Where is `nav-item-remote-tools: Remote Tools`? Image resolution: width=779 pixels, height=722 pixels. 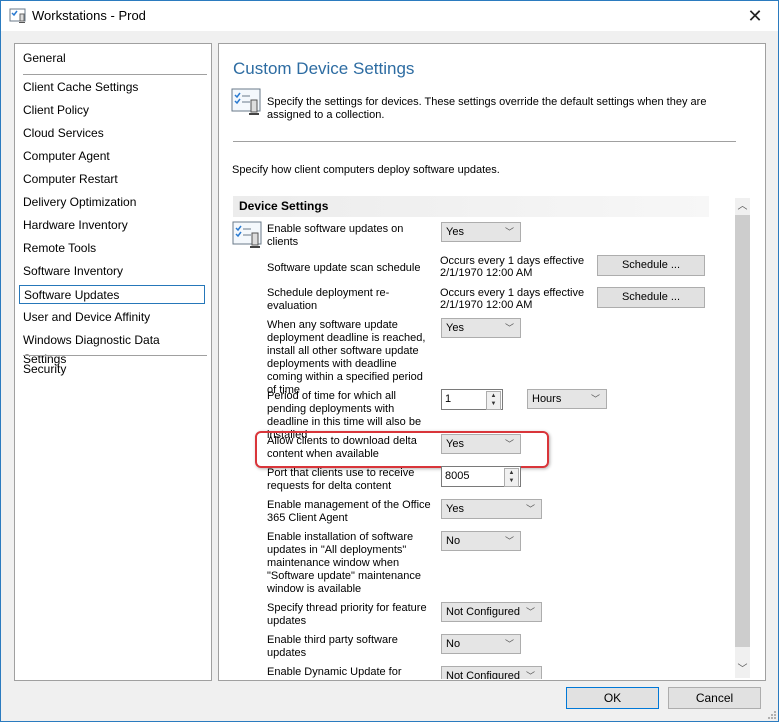 nav-item-remote-tools: Remote Tools is located at coordinates (112, 248).